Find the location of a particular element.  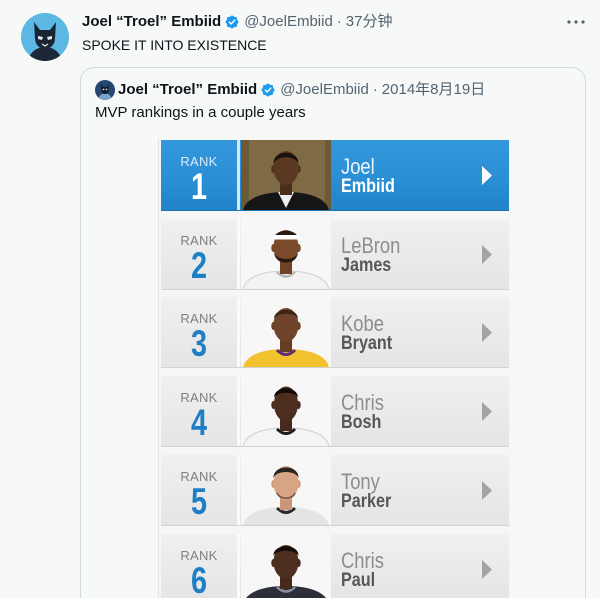

author-handle: @JoelEmbiid is located at coordinates (288, 22).